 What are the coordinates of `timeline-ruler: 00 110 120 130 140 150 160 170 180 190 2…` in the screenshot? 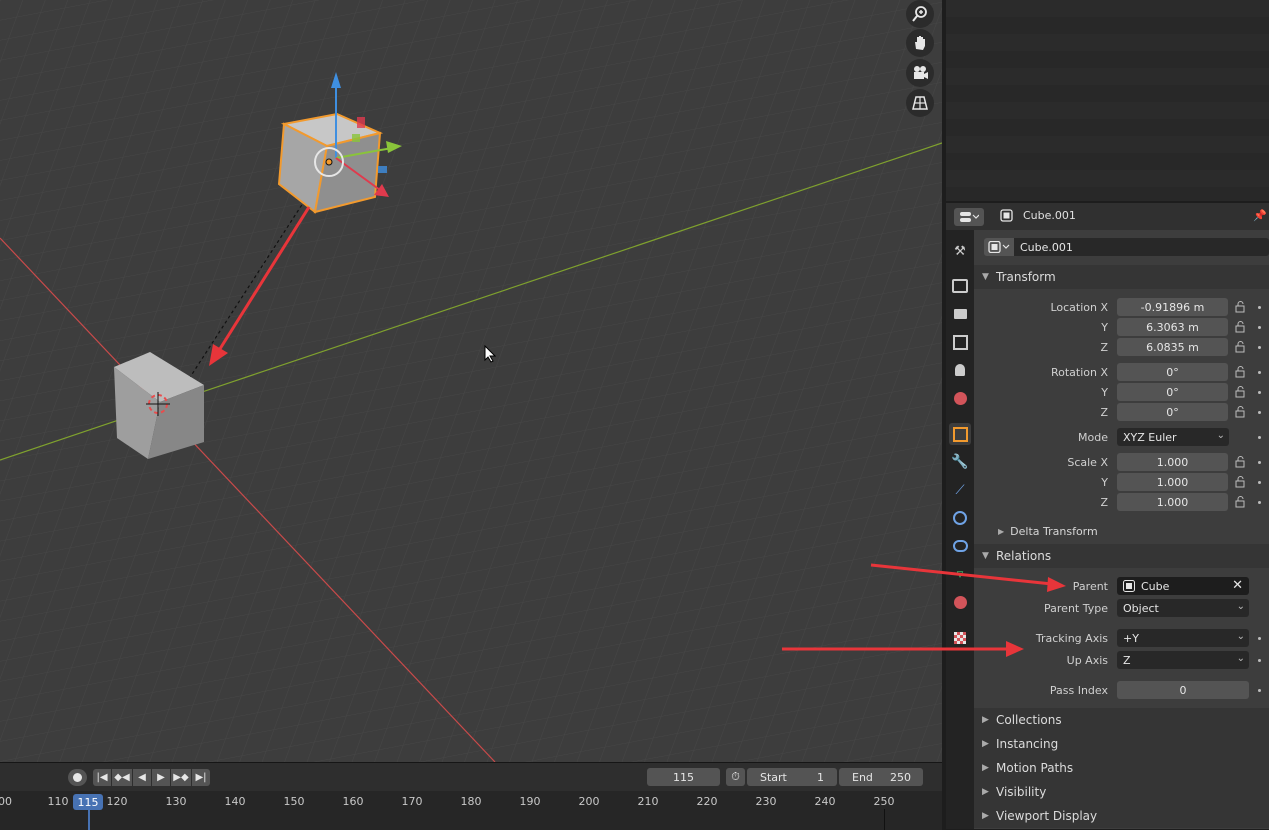 It's located at (471, 810).